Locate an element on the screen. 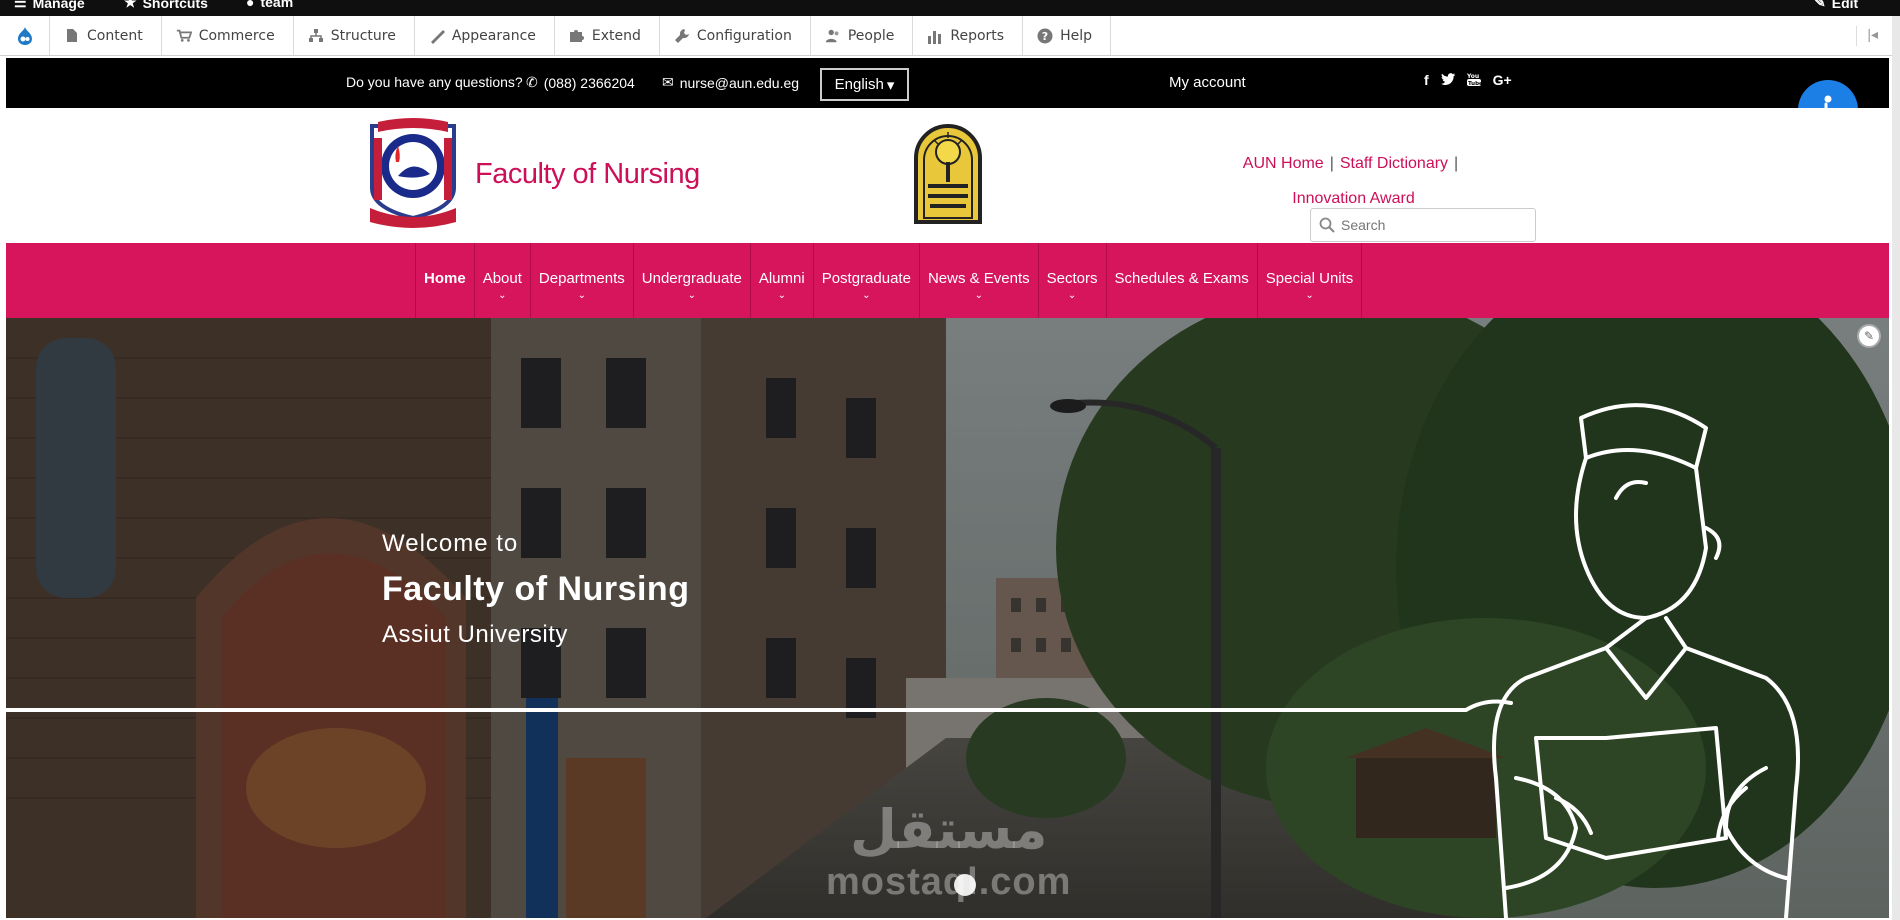 The image size is (1900, 920). user-menu: ● team is located at coordinates (269, 5).